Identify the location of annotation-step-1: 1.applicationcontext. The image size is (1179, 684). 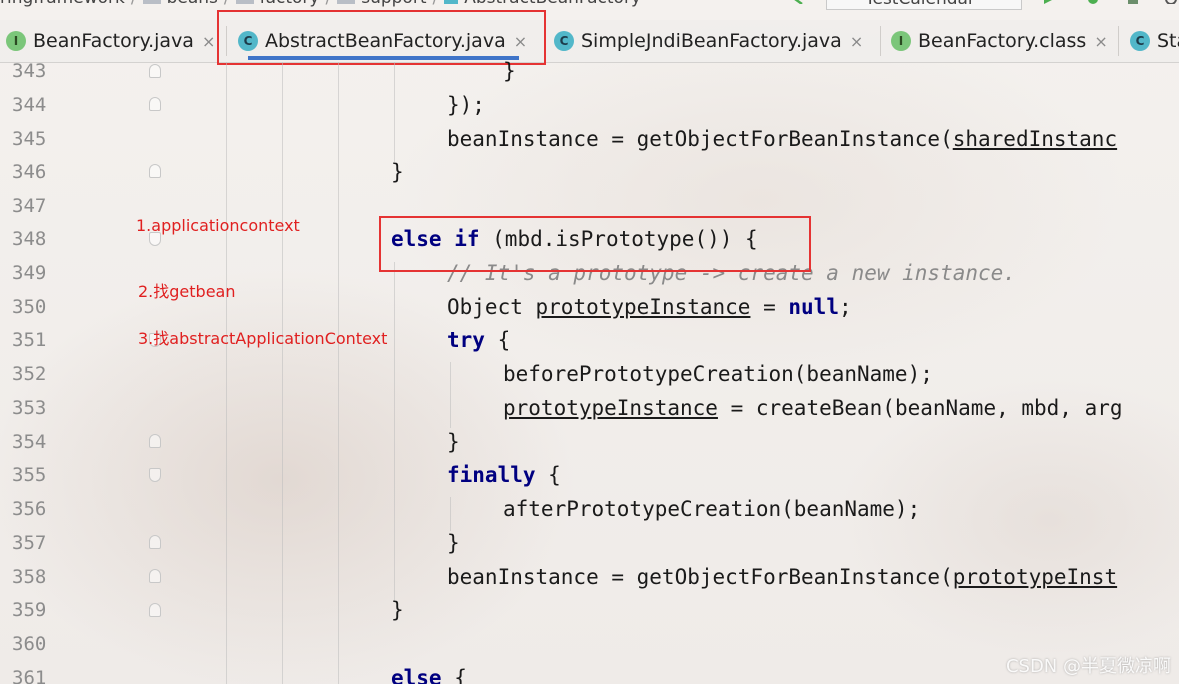
(218, 225).